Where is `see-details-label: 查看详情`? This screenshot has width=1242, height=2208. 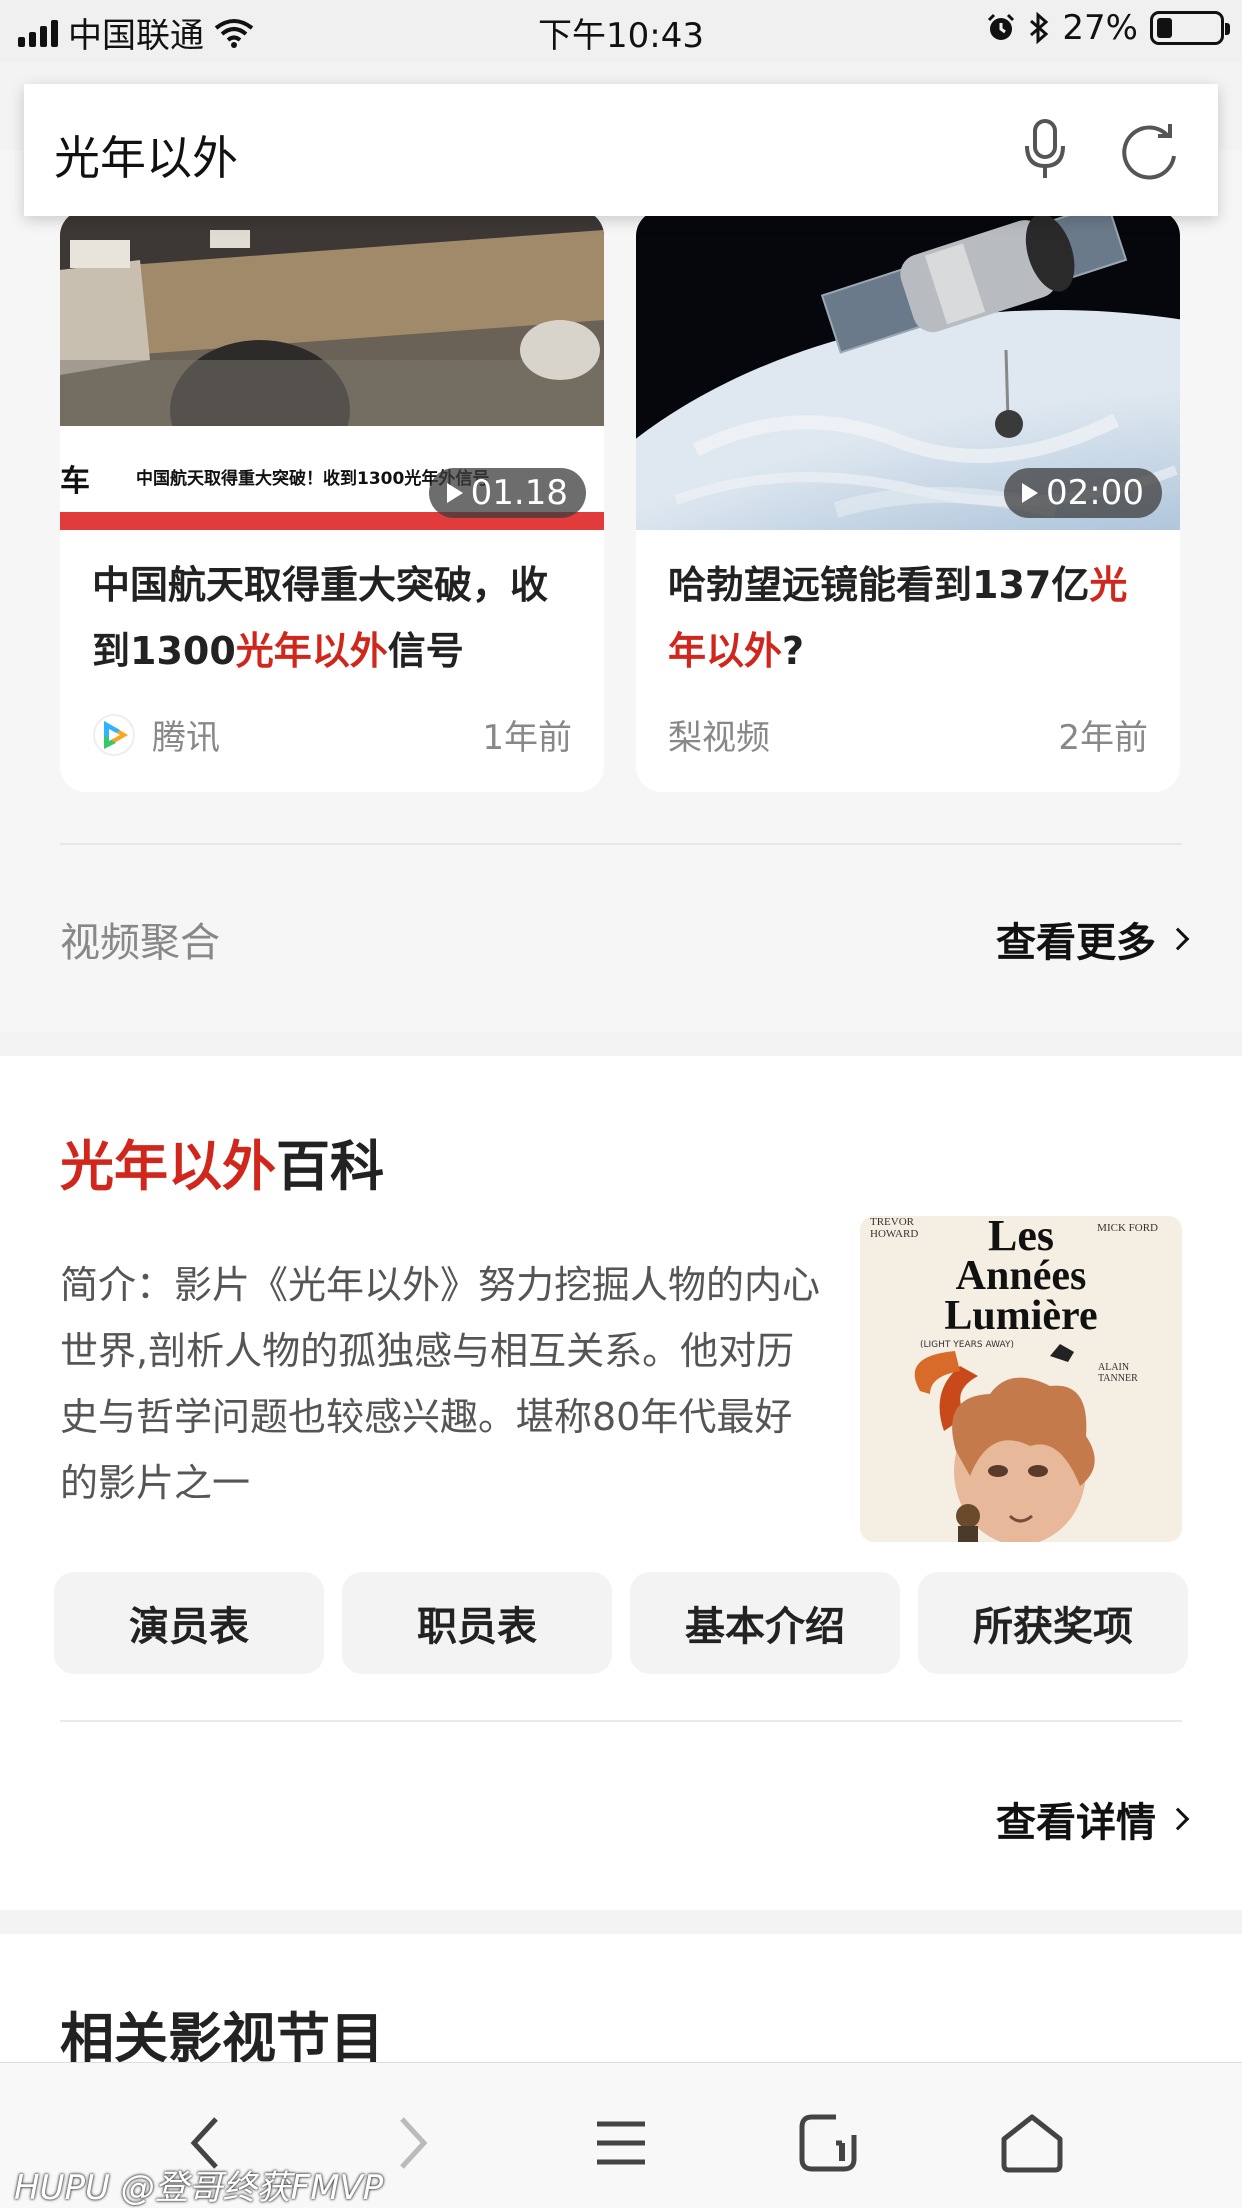 see-details-label: 查看详情 is located at coordinates (1076, 1823).